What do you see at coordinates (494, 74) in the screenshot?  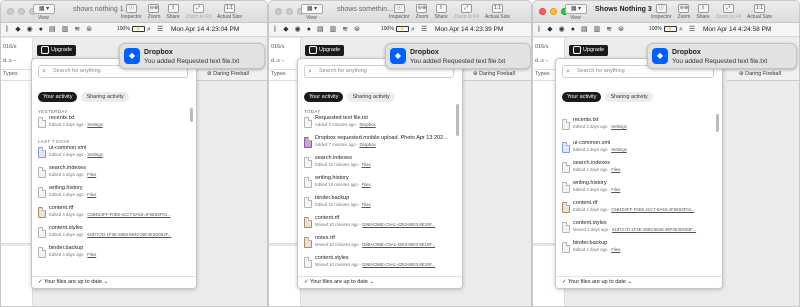 I see `daring-fireball-tab: ⊛ Daring Fireball` at bounding box center [494, 74].